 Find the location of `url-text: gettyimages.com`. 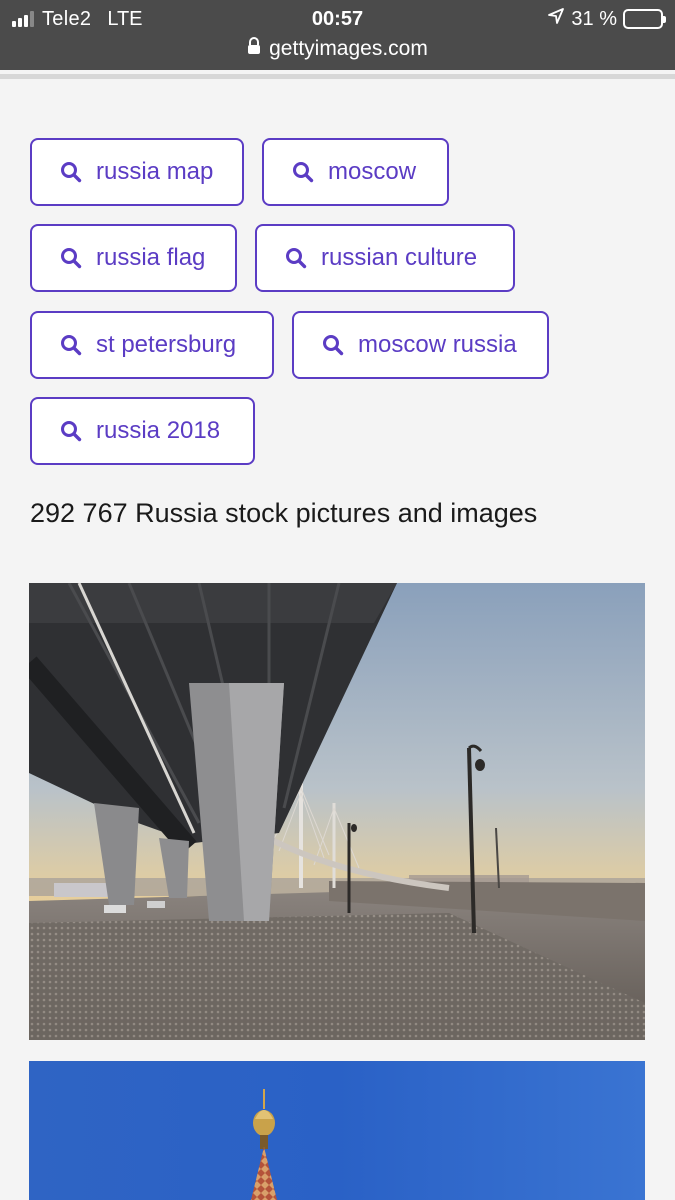

url-text: gettyimages.com is located at coordinates (348, 49).